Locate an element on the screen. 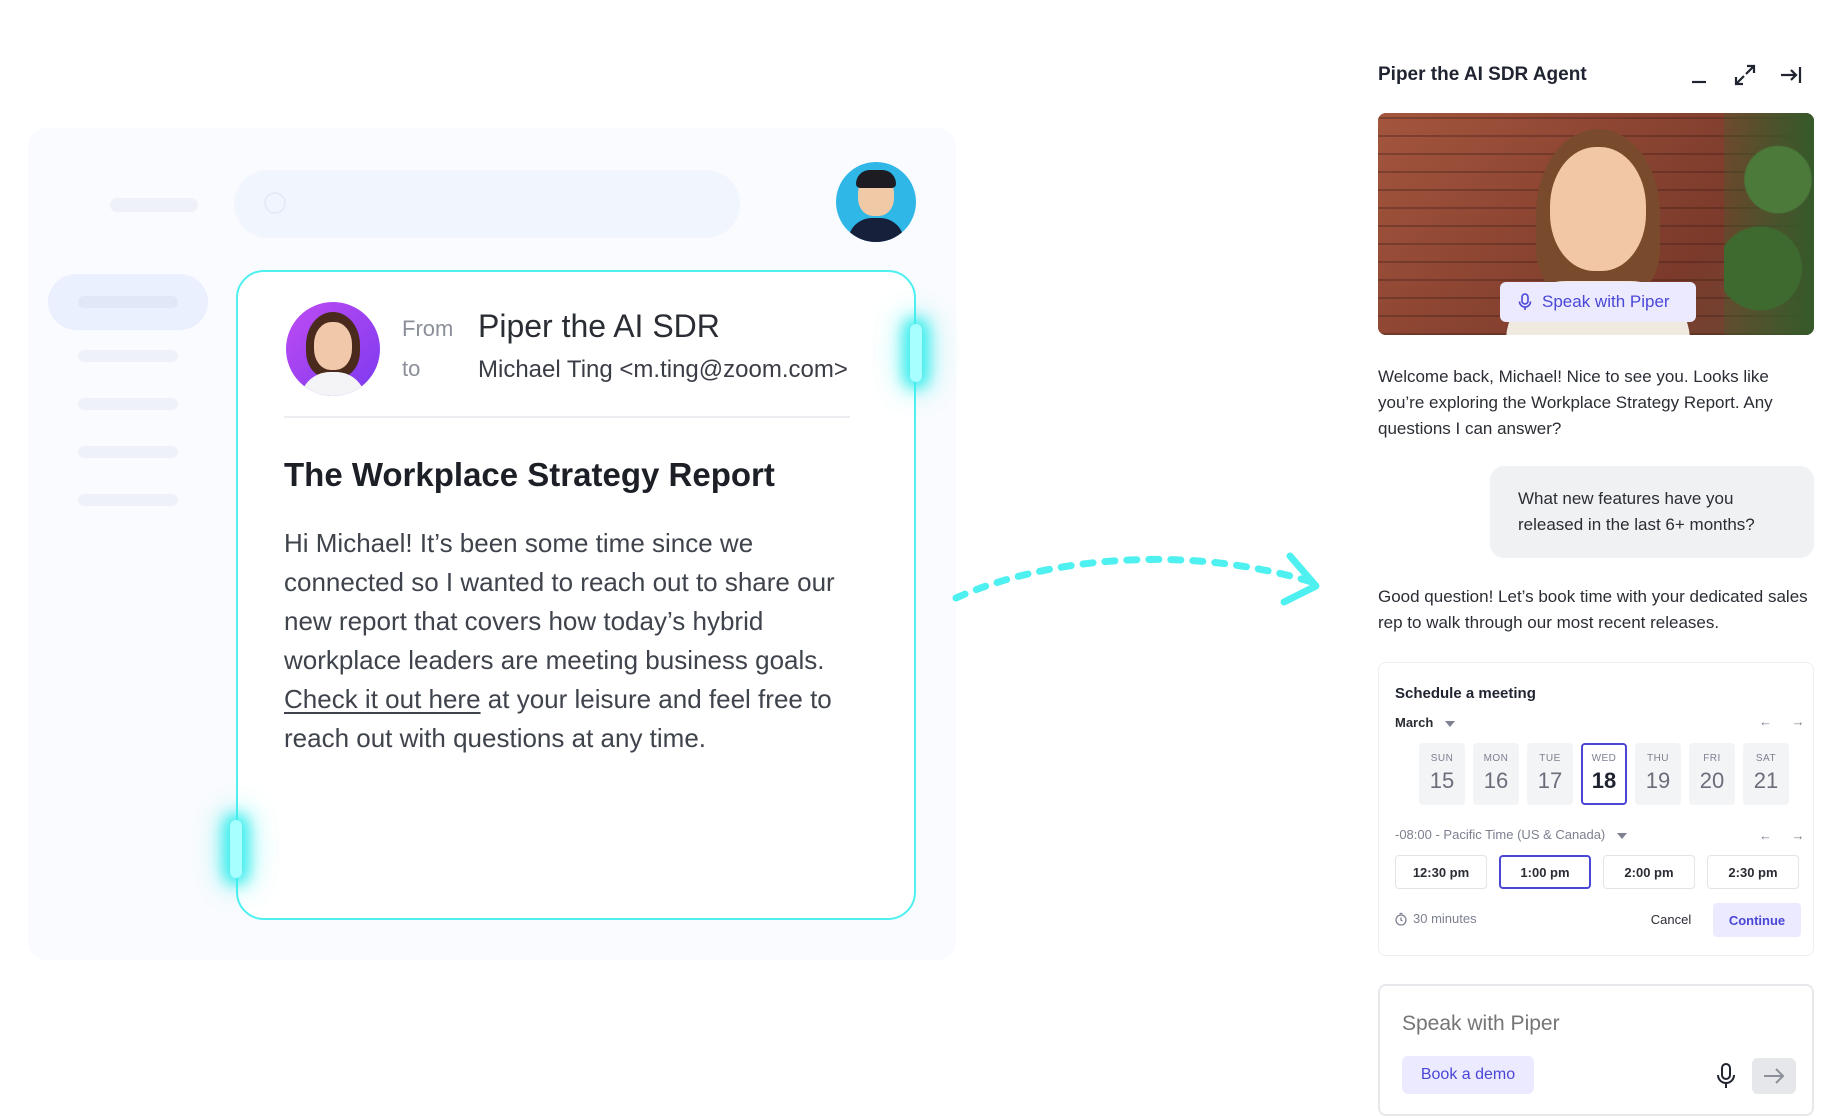 The height and width of the screenshot is (1119, 1840). speak-with-piper-button: Speak with Piper is located at coordinates (1598, 302).